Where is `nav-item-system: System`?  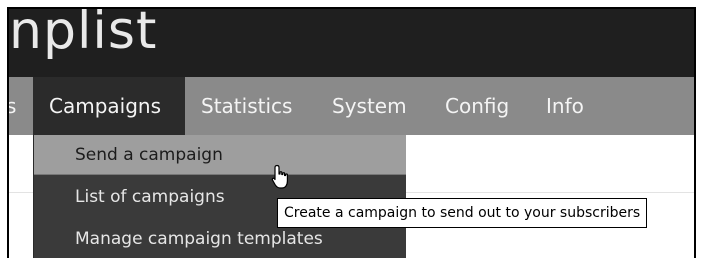 nav-item-system: System is located at coordinates (369, 106).